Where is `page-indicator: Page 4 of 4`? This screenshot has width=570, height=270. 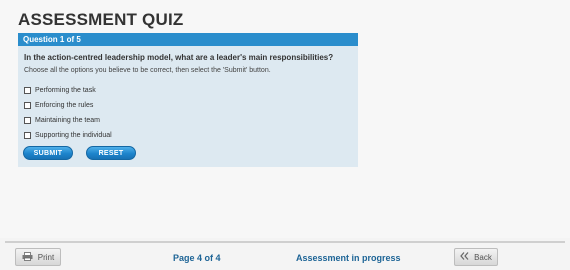 page-indicator: Page 4 of 4 is located at coordinates (197, 258).